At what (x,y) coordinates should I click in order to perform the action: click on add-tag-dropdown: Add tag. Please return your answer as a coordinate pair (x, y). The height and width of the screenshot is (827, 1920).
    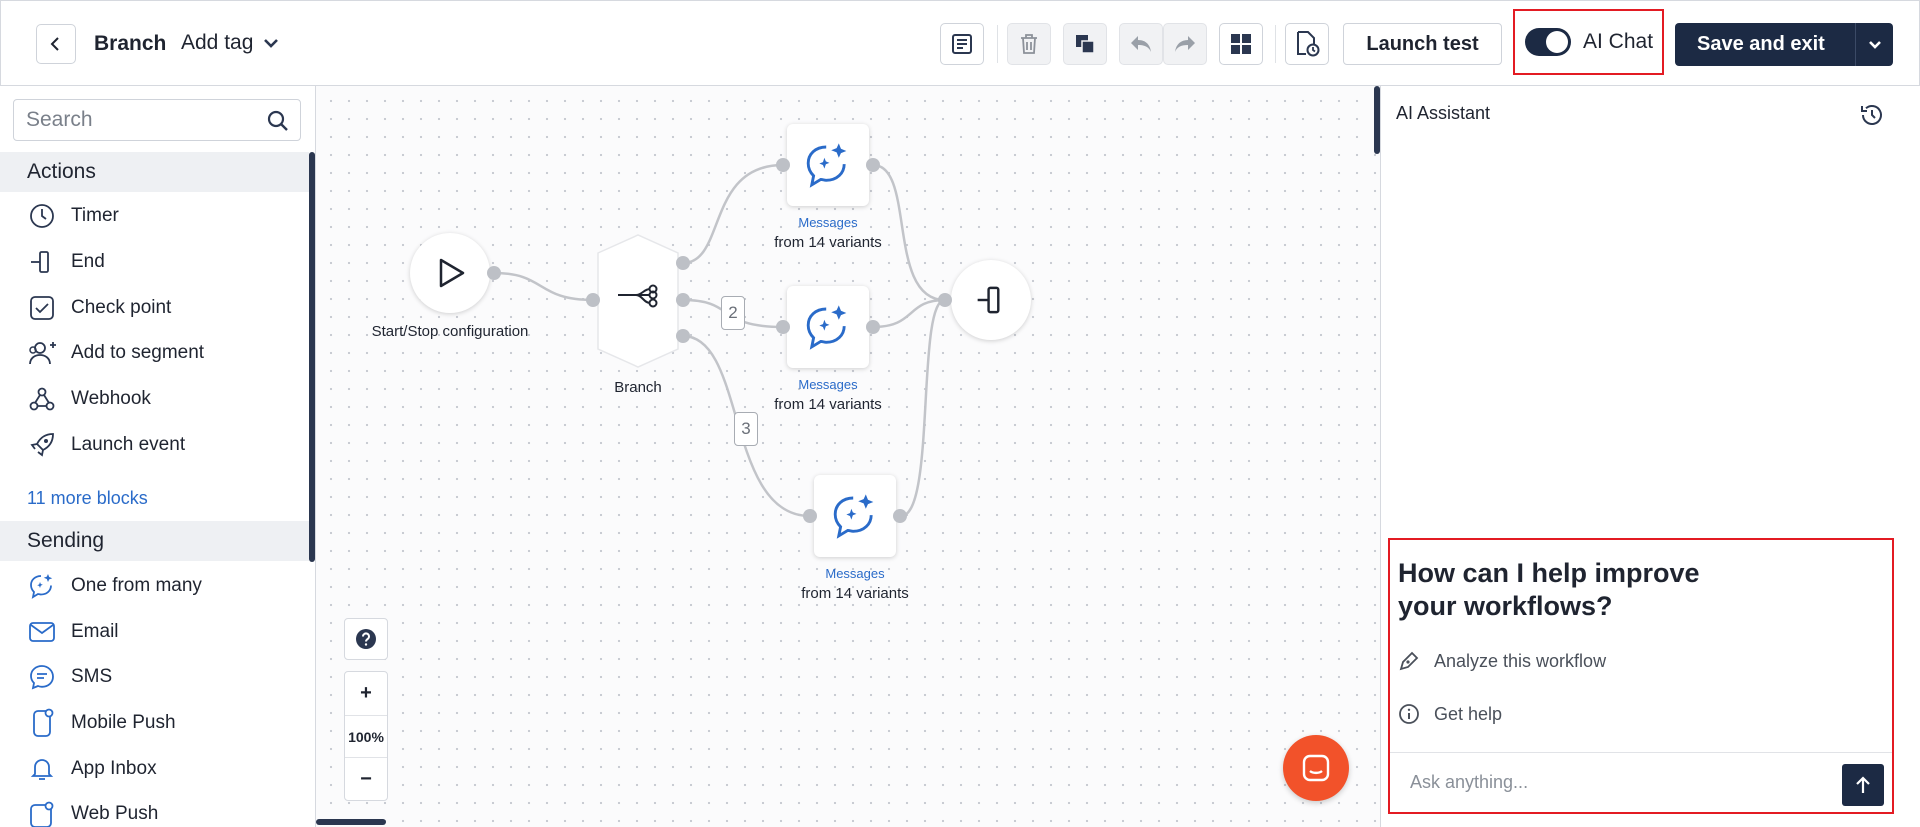
    Looking at the image, I should click on (230, 43).